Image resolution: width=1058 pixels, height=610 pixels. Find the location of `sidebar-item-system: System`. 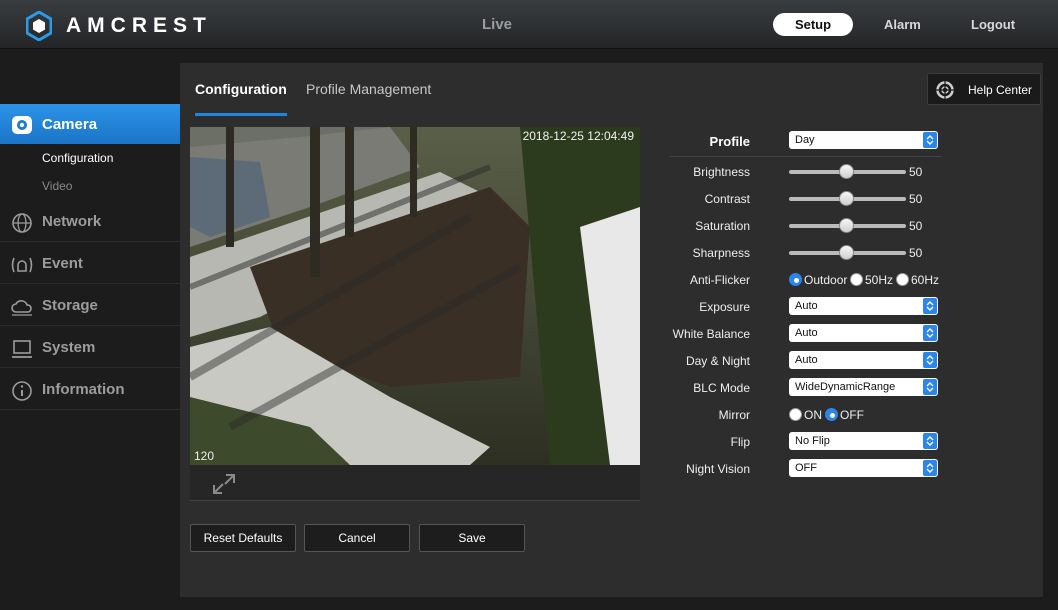

sidebar-item-system: System is located at coordinates (90, 348).